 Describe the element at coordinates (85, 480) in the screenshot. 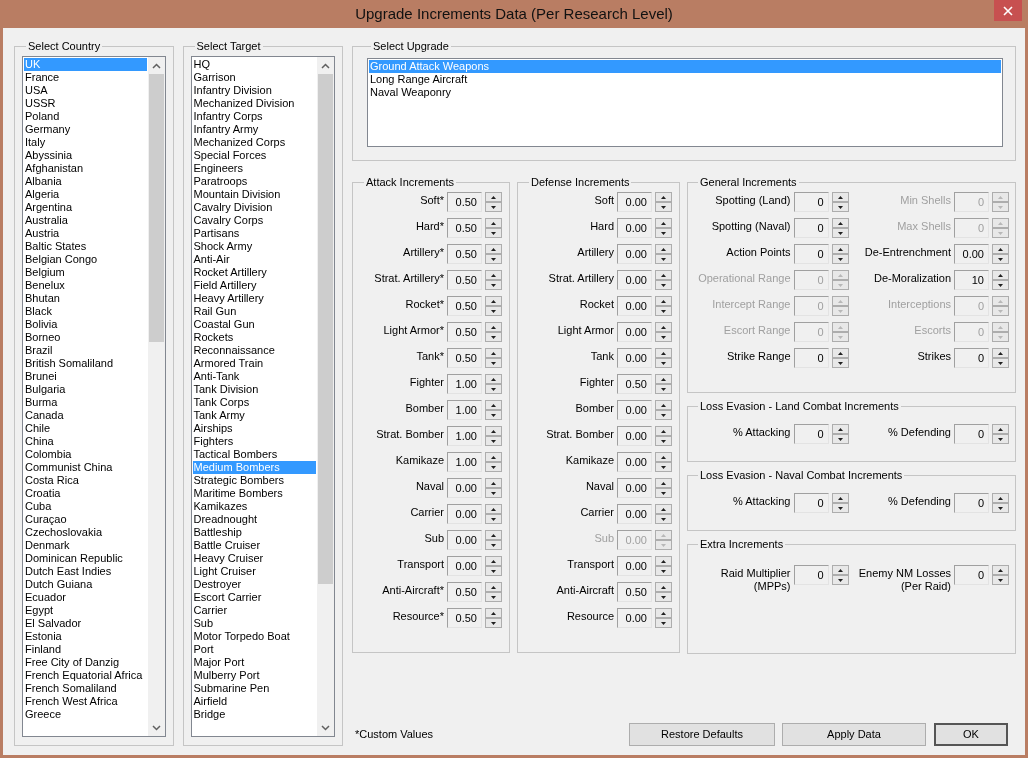

I see `list-item: Costa Rica` at that location.